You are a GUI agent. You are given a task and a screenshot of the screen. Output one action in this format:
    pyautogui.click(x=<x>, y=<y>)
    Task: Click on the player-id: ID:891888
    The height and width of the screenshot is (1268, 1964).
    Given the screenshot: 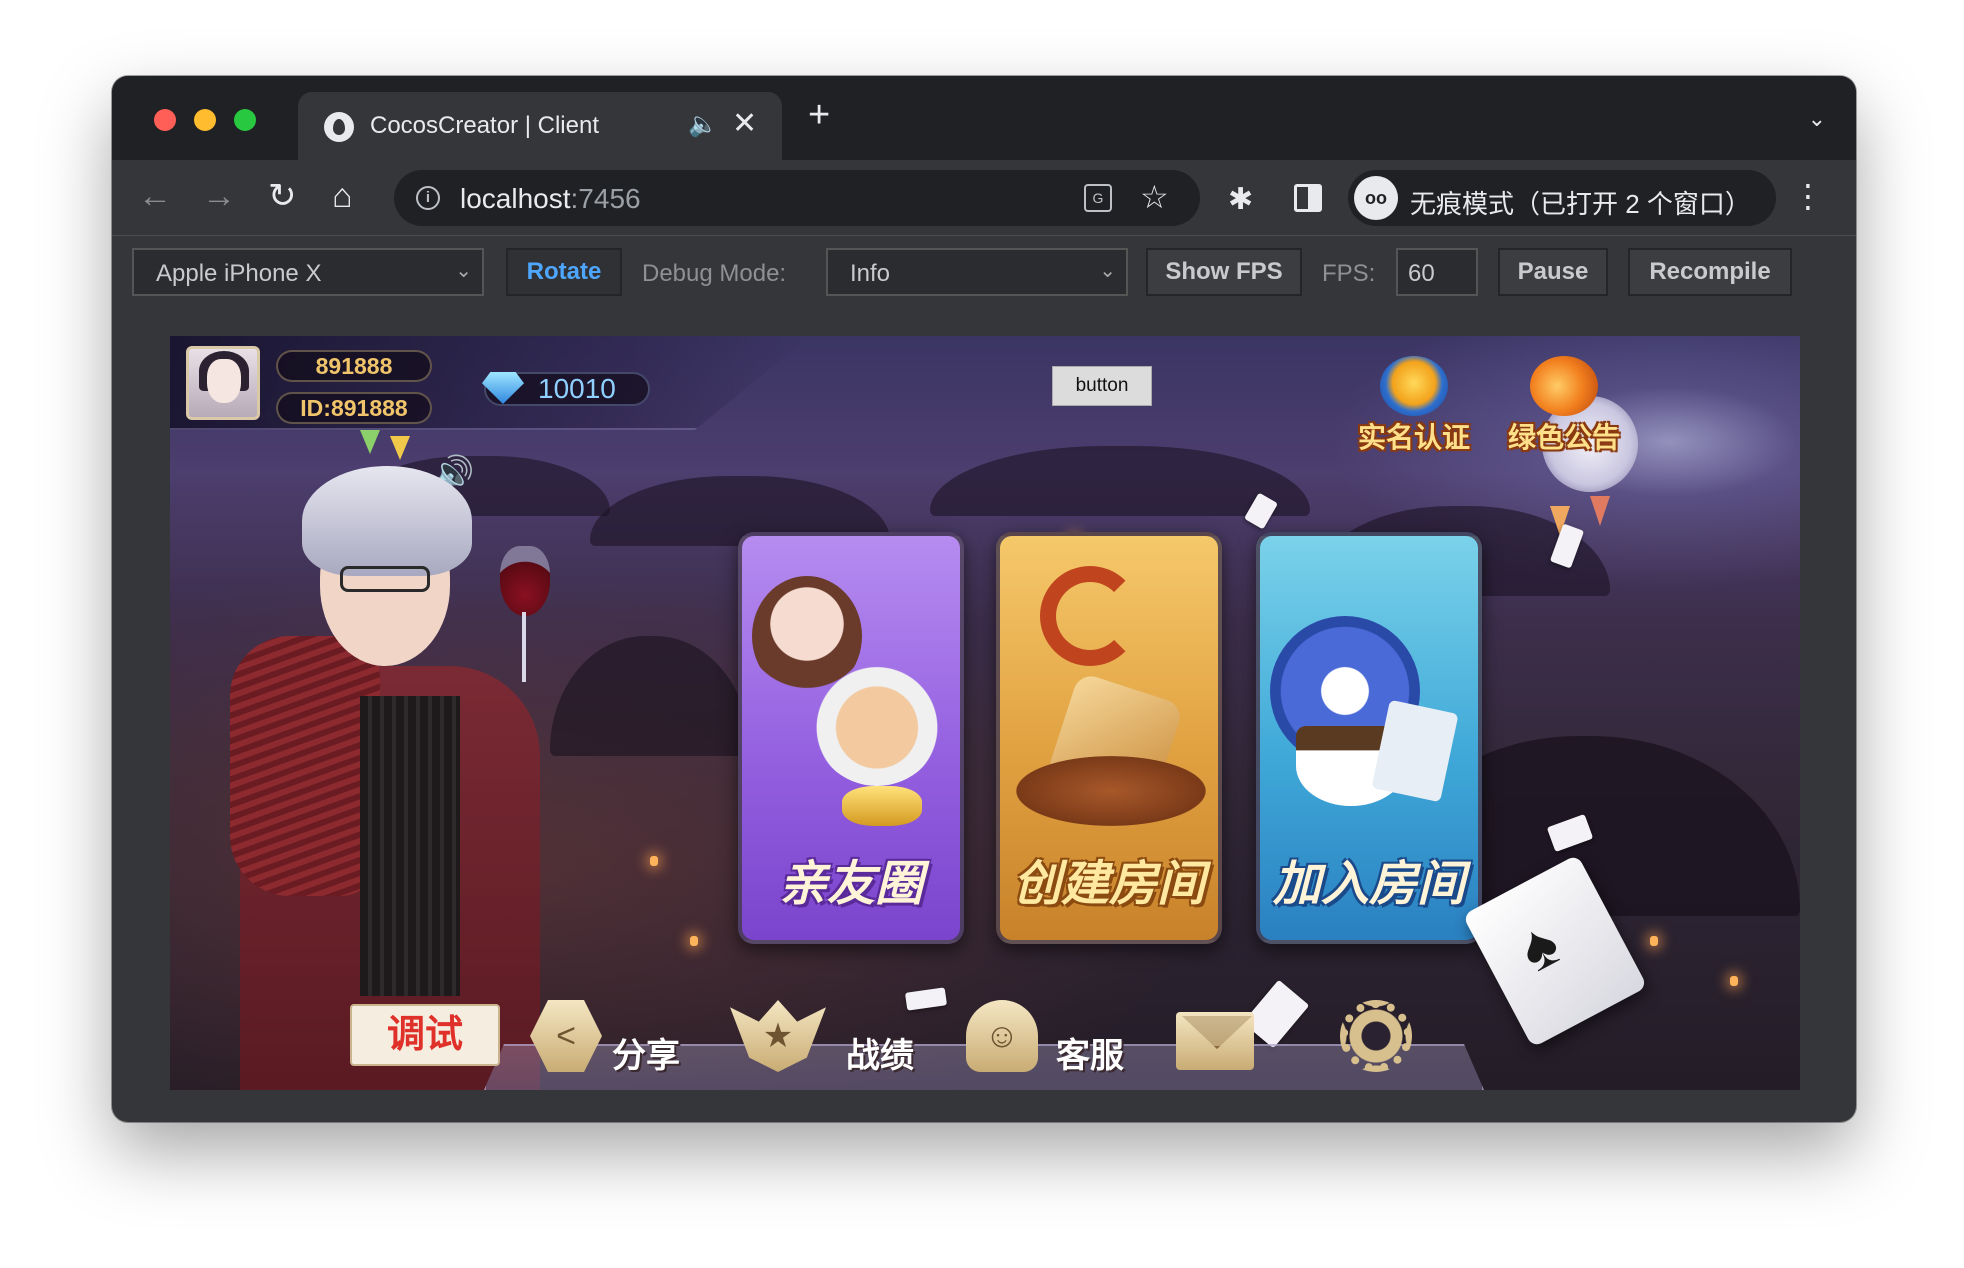 What is the action you would take?
    pyautogui.click(x=354, y=408)
    